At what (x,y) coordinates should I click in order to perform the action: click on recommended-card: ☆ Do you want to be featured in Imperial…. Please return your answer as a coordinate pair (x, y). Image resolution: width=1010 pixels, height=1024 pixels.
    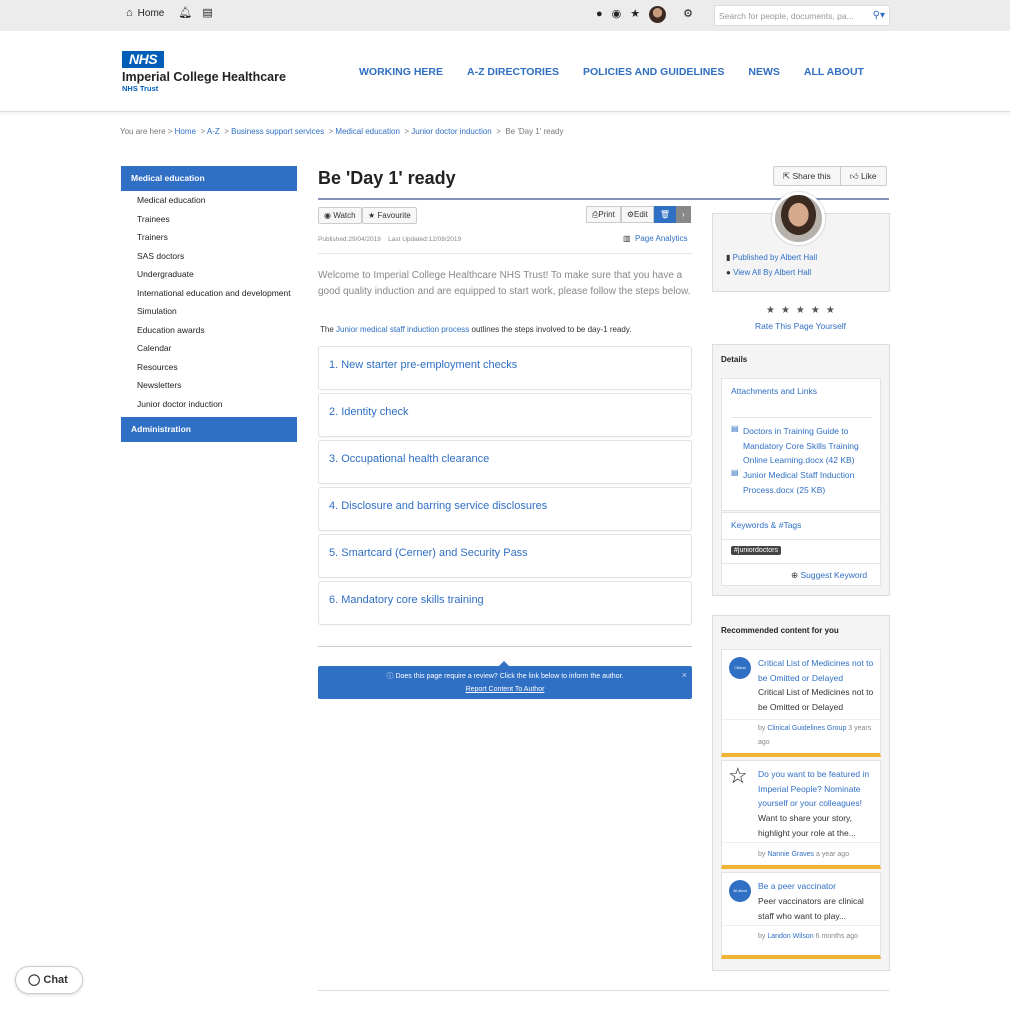
    Looking at the image, I should click on (801, 814).